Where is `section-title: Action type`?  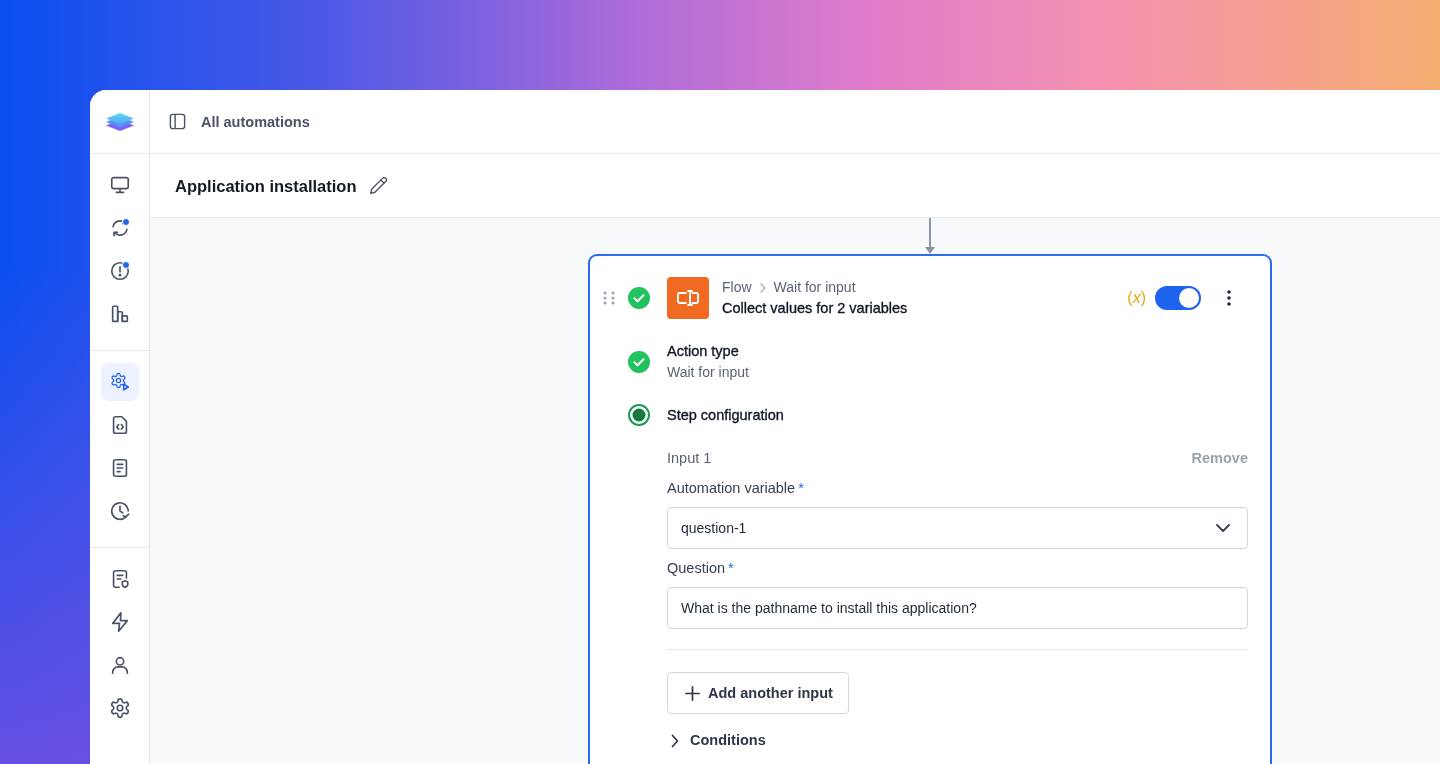 section-title: Action type is located at coordinates (703, 351).